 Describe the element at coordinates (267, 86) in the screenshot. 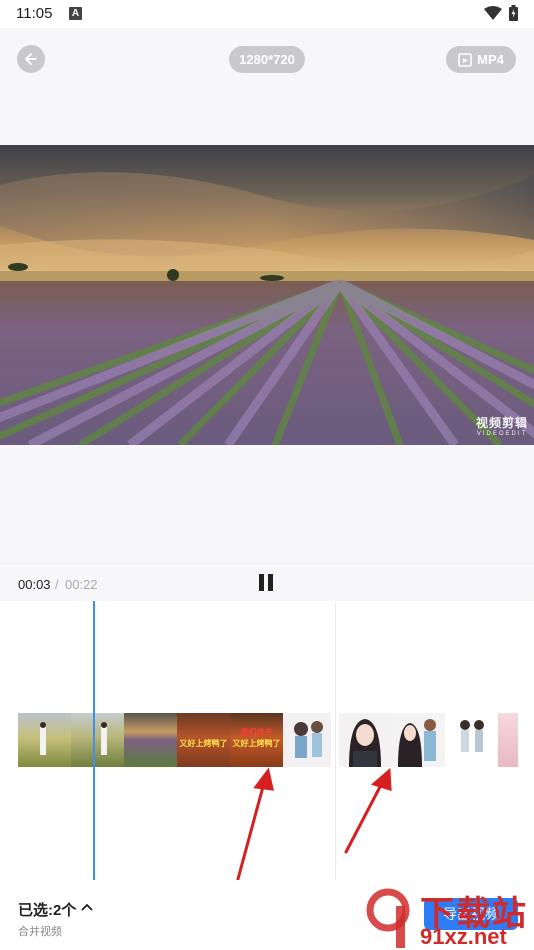

I see `editor-header: 1280*720 MP4` at that location.